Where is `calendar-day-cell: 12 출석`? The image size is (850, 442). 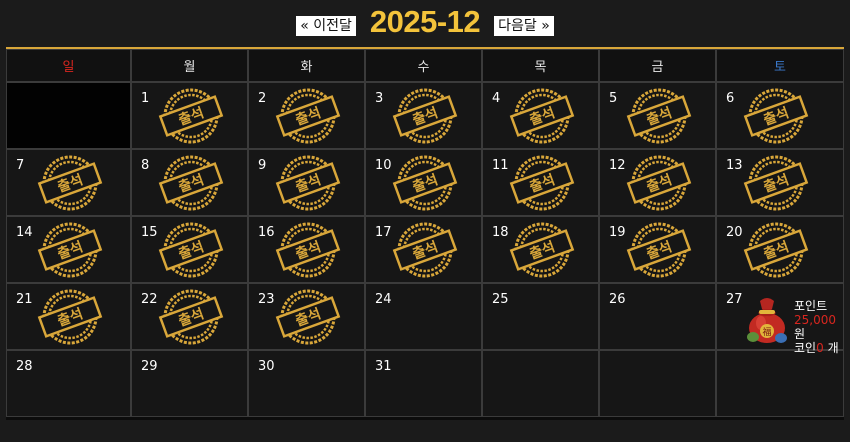 calendar-day-cell: 12 출석 is located at coordinates (657, 182).